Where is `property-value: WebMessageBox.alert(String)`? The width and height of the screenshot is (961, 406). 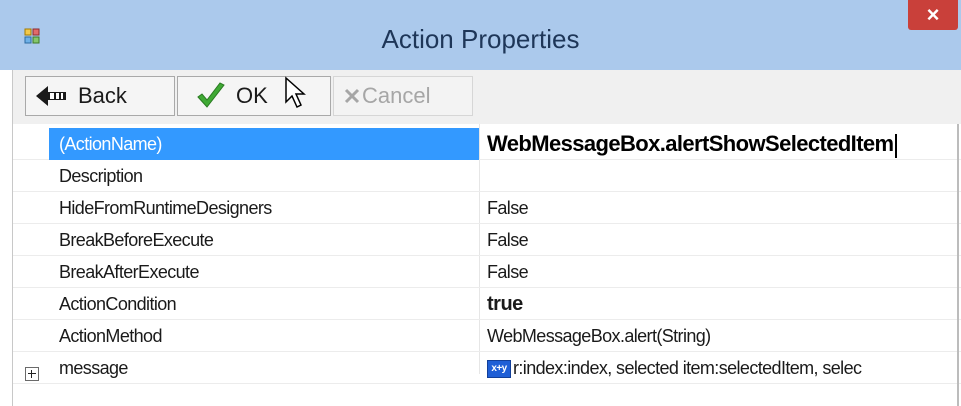 property-value: WebMessageBox.alert(String) is located at coordinates (722, 336).